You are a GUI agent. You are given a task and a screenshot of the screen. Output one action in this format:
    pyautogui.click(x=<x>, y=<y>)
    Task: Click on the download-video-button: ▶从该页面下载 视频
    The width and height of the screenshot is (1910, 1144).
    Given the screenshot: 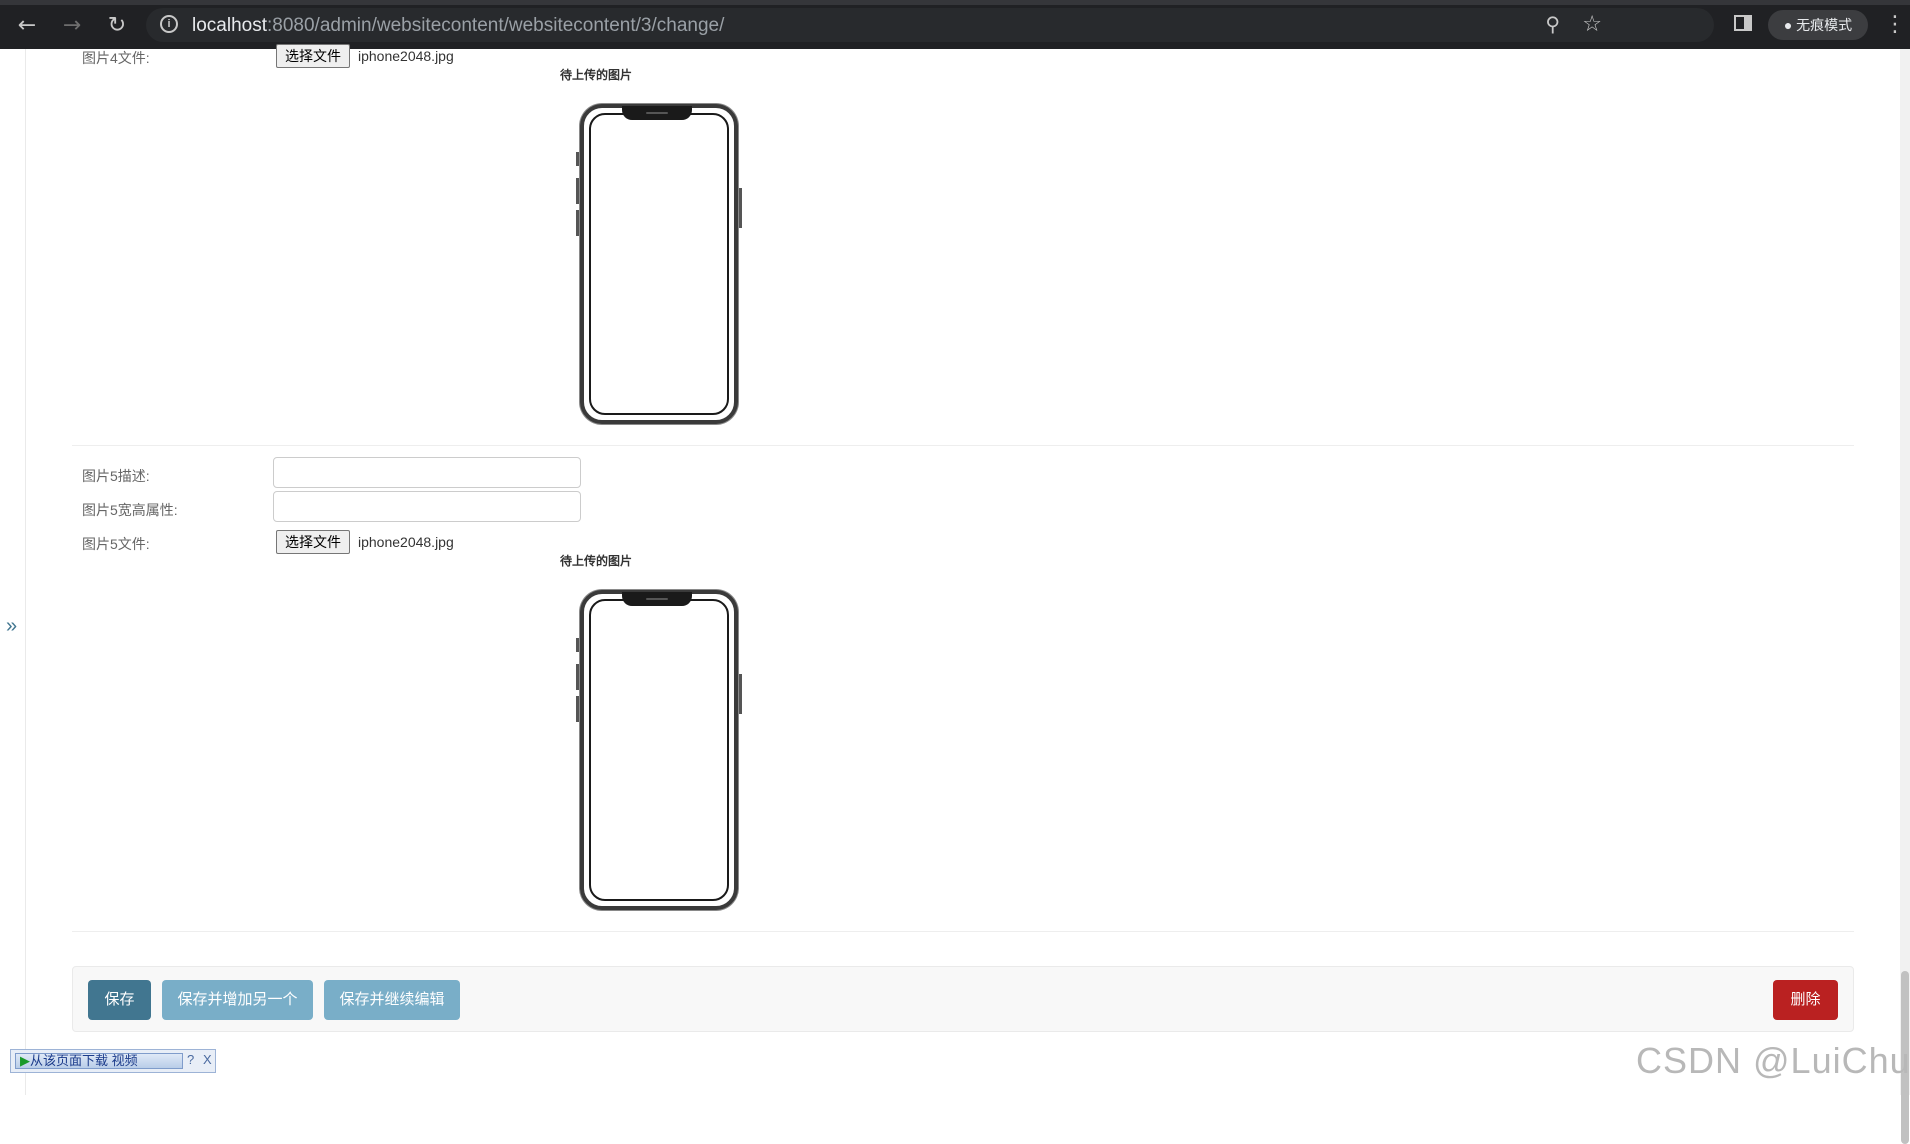 What is the action you would take?
    pyautogui.click(x=99, y=1061)
    